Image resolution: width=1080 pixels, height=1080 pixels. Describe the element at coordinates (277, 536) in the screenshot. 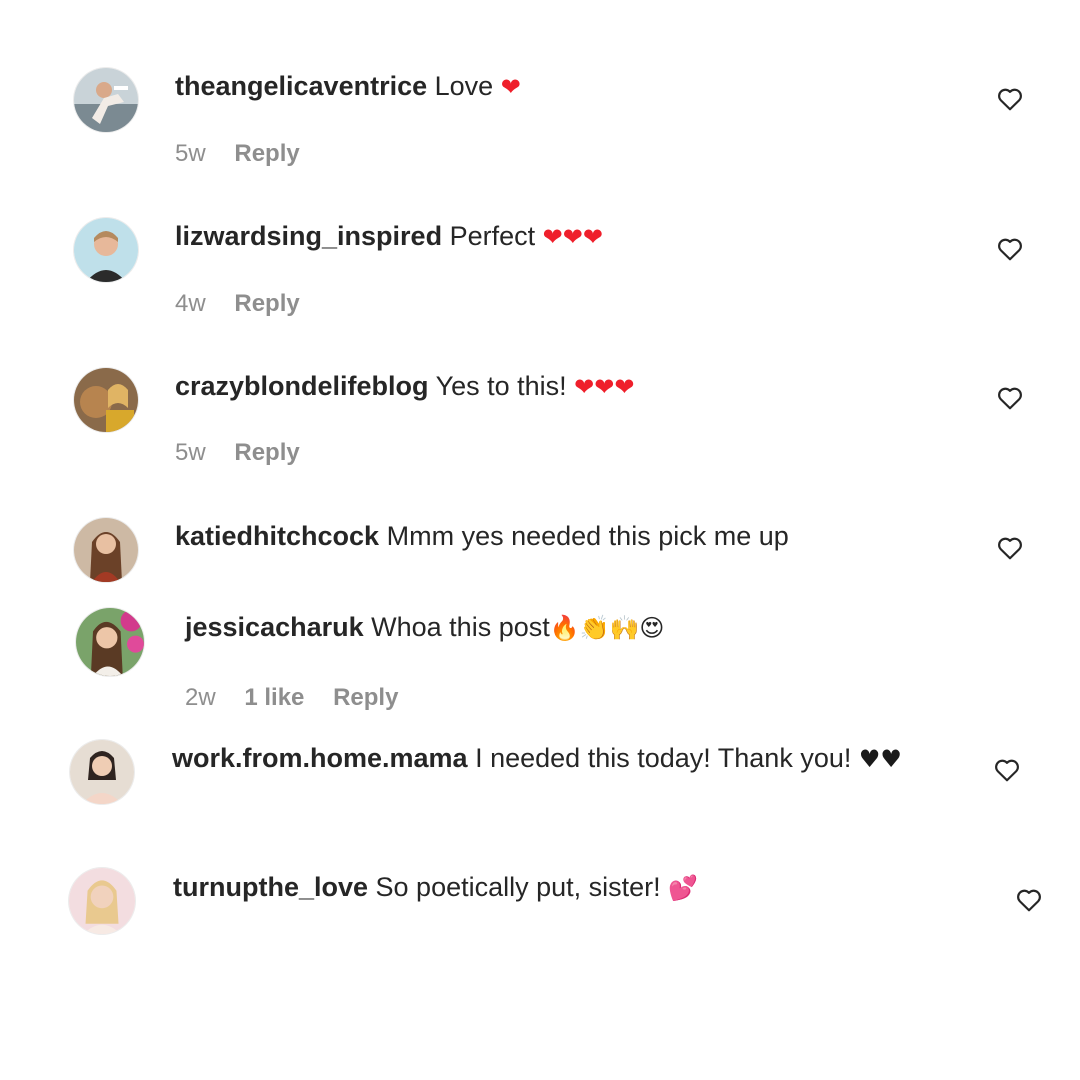

I see `comment-username: katiedhitchcock` at that location.